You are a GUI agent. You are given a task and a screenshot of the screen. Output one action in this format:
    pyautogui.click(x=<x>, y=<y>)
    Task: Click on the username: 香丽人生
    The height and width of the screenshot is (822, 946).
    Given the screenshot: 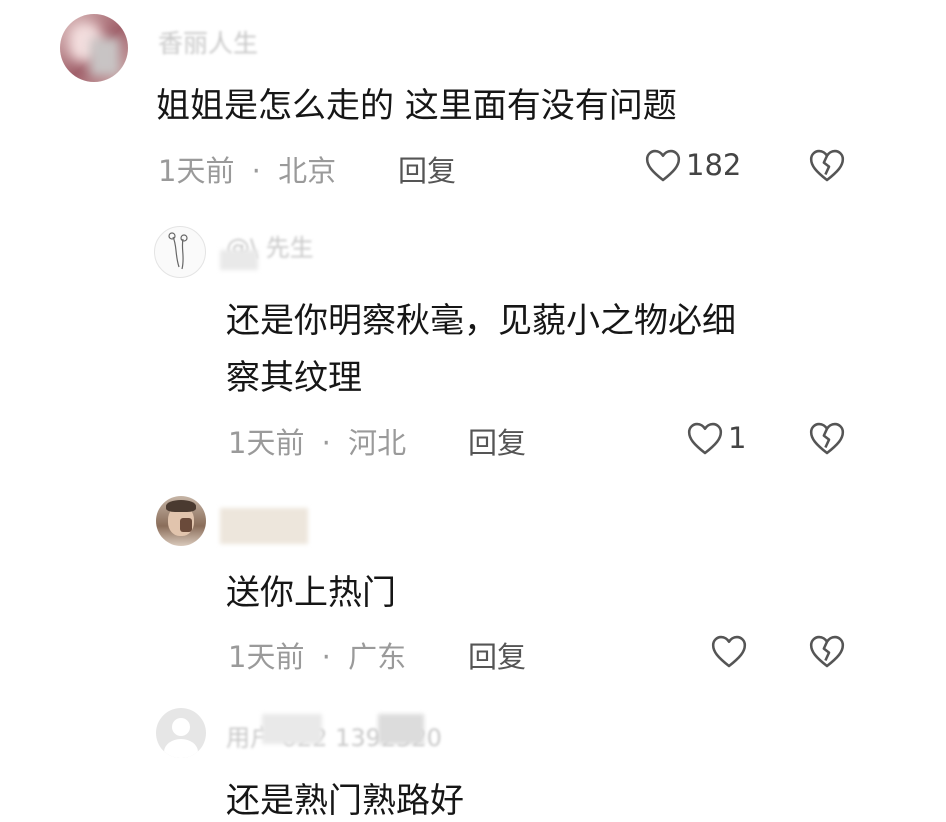 What is the action you would take?
    pyautogui.click(x=208, y=42)
    